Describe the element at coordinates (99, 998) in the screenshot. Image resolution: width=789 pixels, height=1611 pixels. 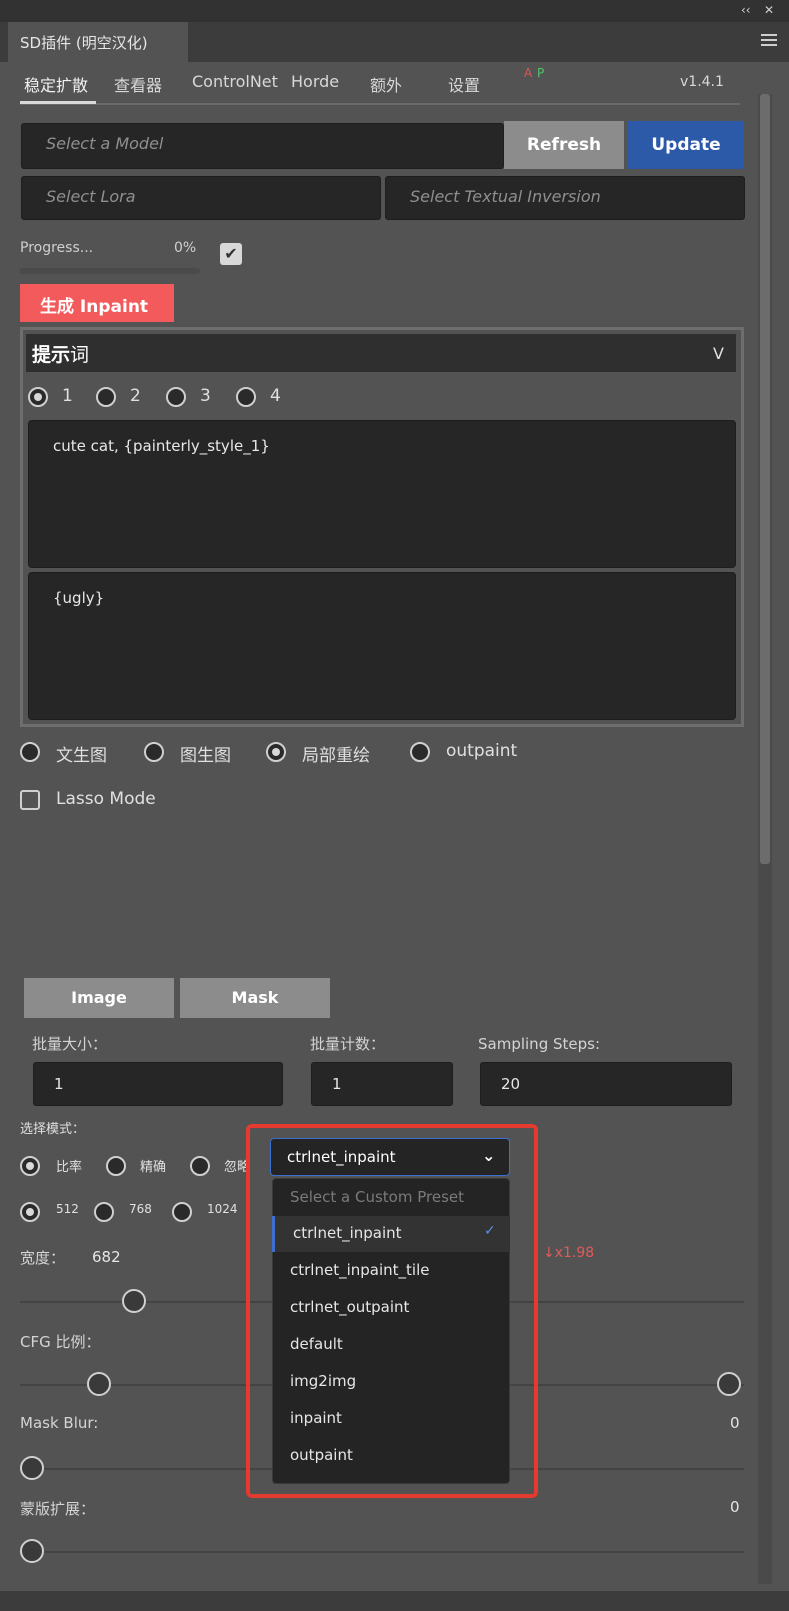
I see `image-button: Image` at that location.